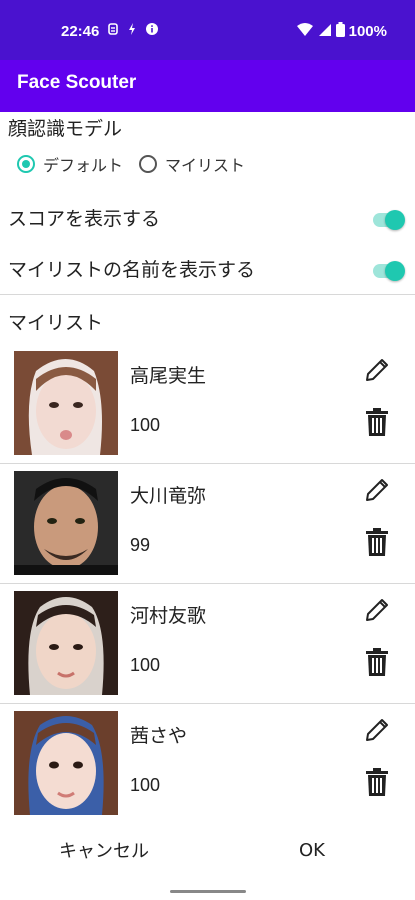 The image size is (415, 900). What do you see at coordinates (159, 736) in the screenshot?
I see `item-name: 茜さや` at bounding box center [159, 736].